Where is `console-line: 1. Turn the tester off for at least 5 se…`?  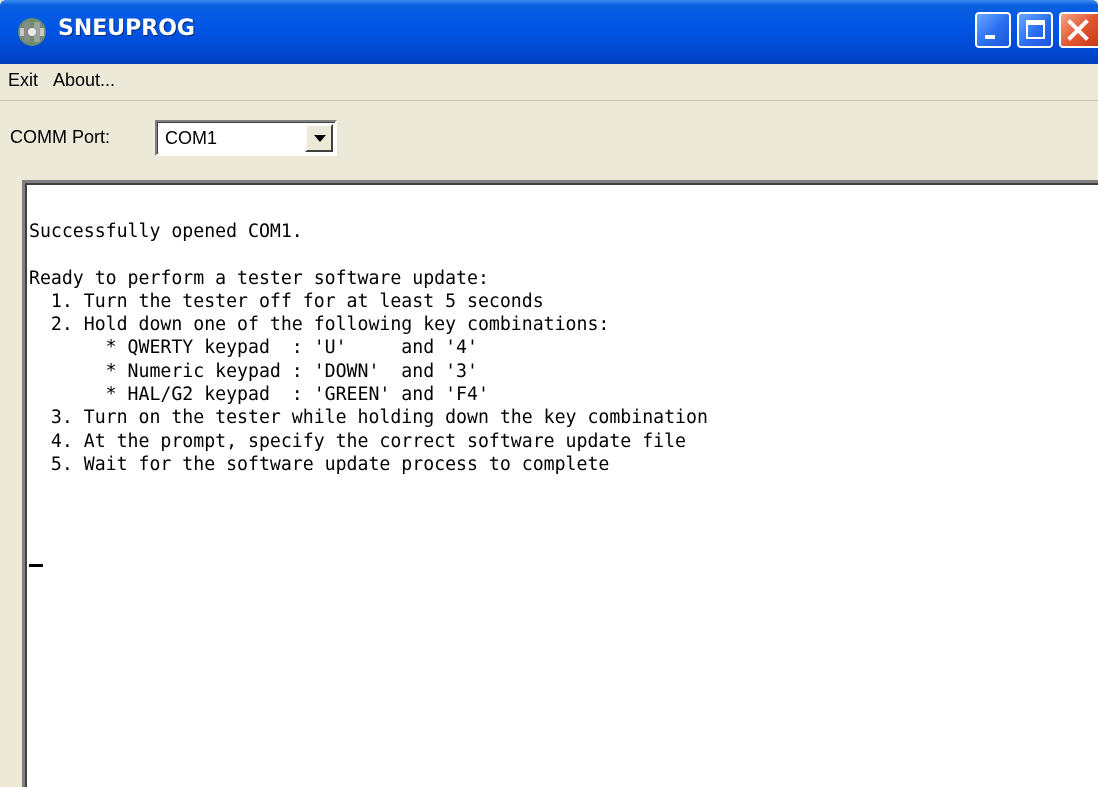
console-line: 1. Turn the tester off for at least 5 se… is located at coordinates (286, 301).